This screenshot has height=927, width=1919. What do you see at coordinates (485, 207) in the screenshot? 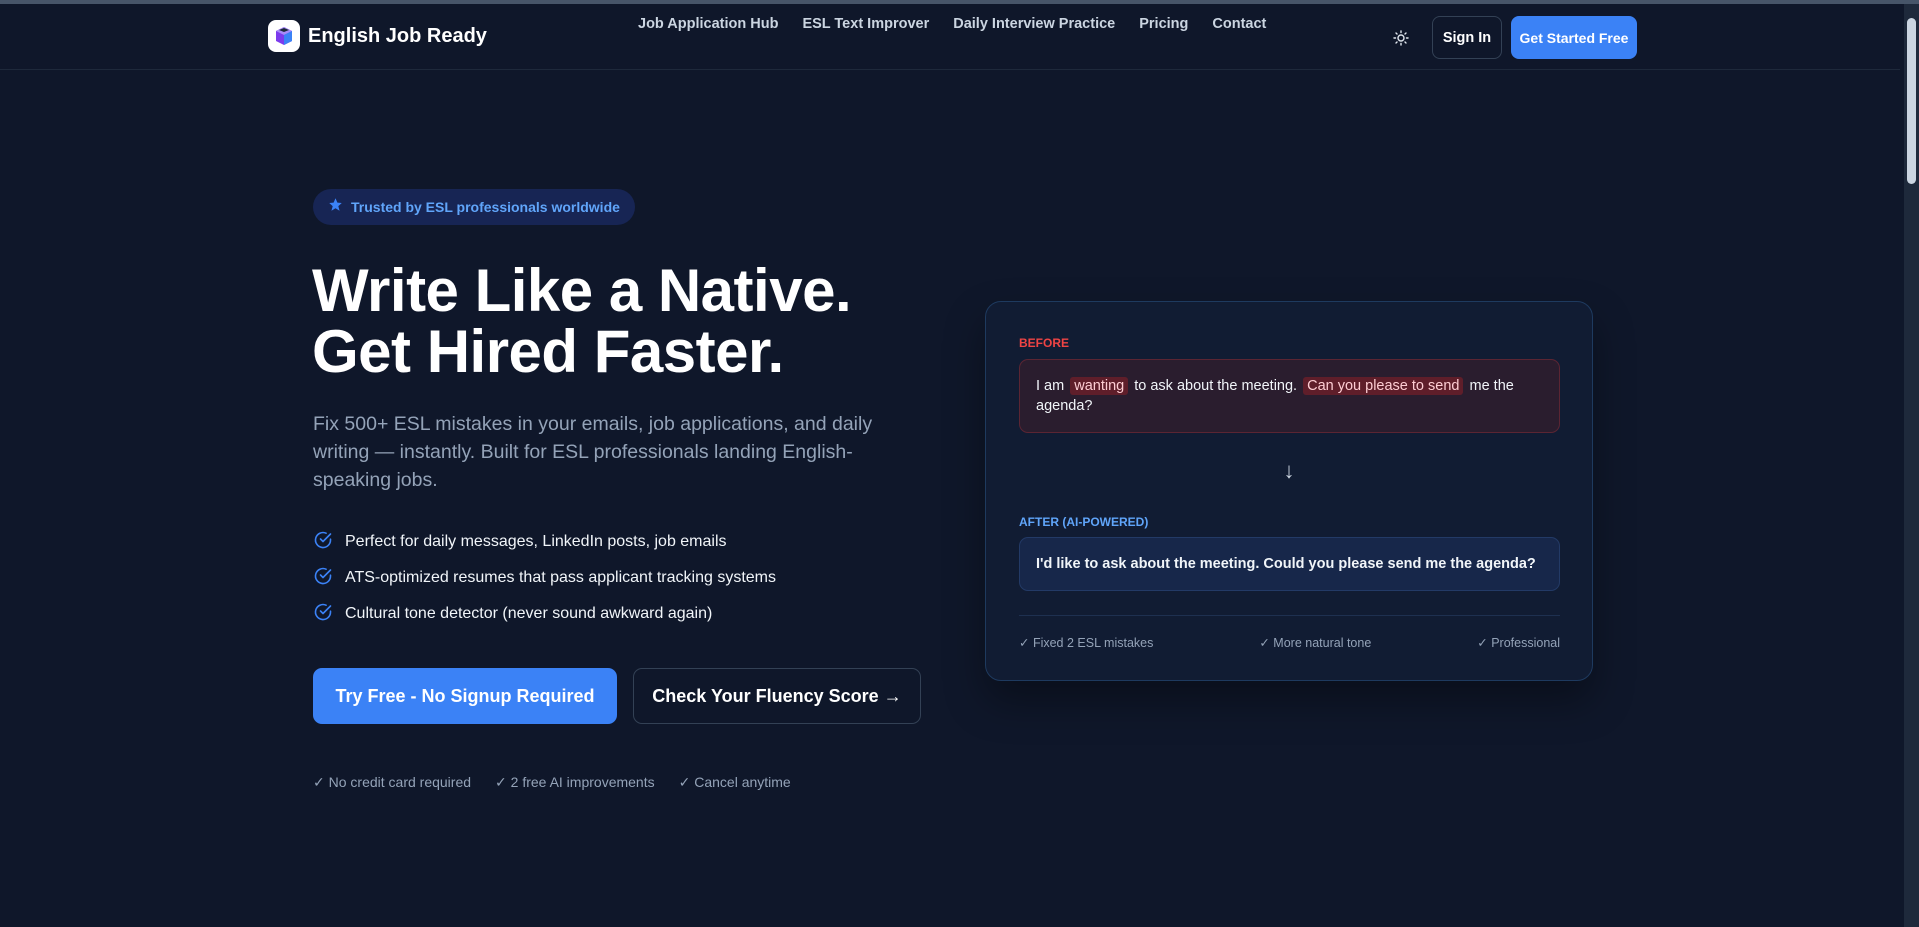
I see `trust-badge-text: Trusted by ESL professionals worldwide` at bounding box center [485, 207].